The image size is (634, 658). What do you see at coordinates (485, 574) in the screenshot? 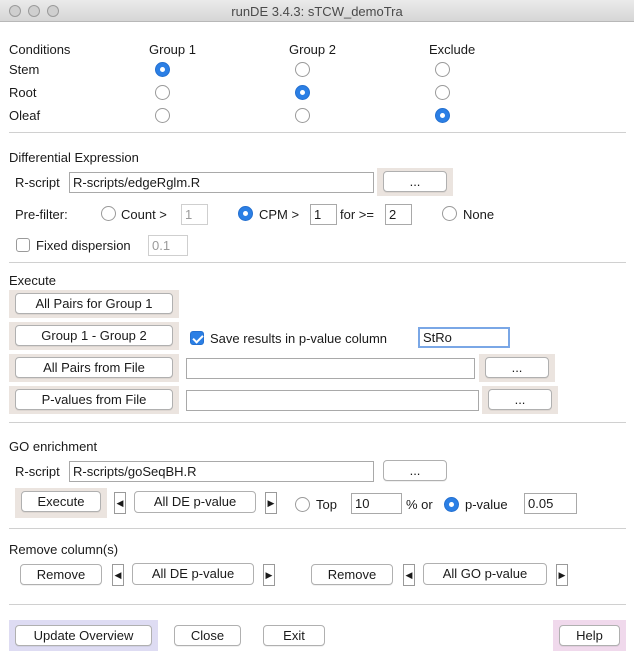
I see `remove-go-select: All GO p-value` at bounding box center [485, 574].